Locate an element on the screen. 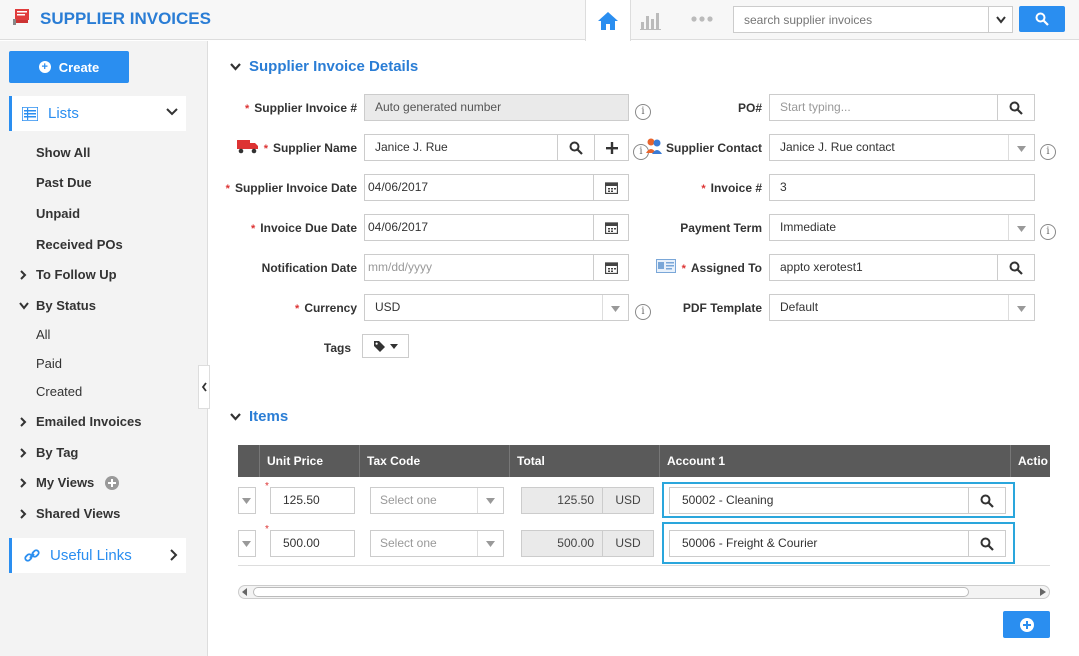 Image resolution: width=1079 pixels, height=656 pixels. id-card-icon is located at coordinates (666, 266).